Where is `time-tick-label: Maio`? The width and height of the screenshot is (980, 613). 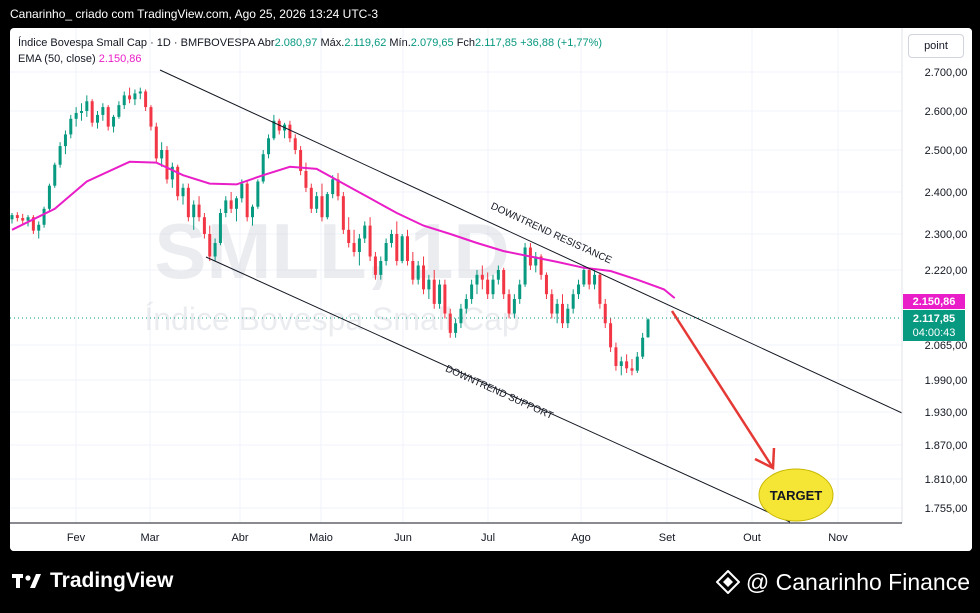 time-tick-label: Maio is located at coordinates (321, 538).